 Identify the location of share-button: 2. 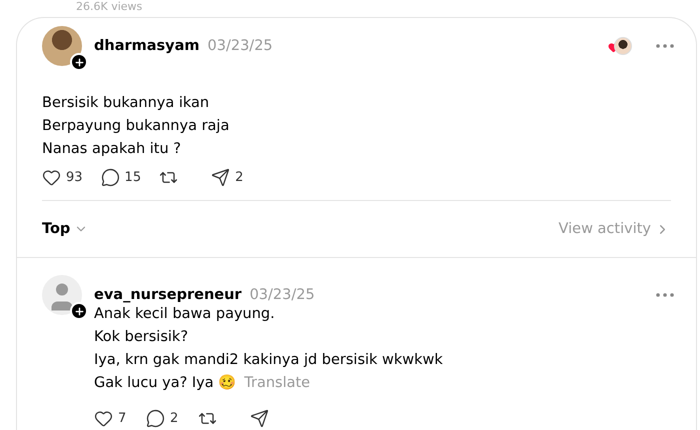
(230, 177).